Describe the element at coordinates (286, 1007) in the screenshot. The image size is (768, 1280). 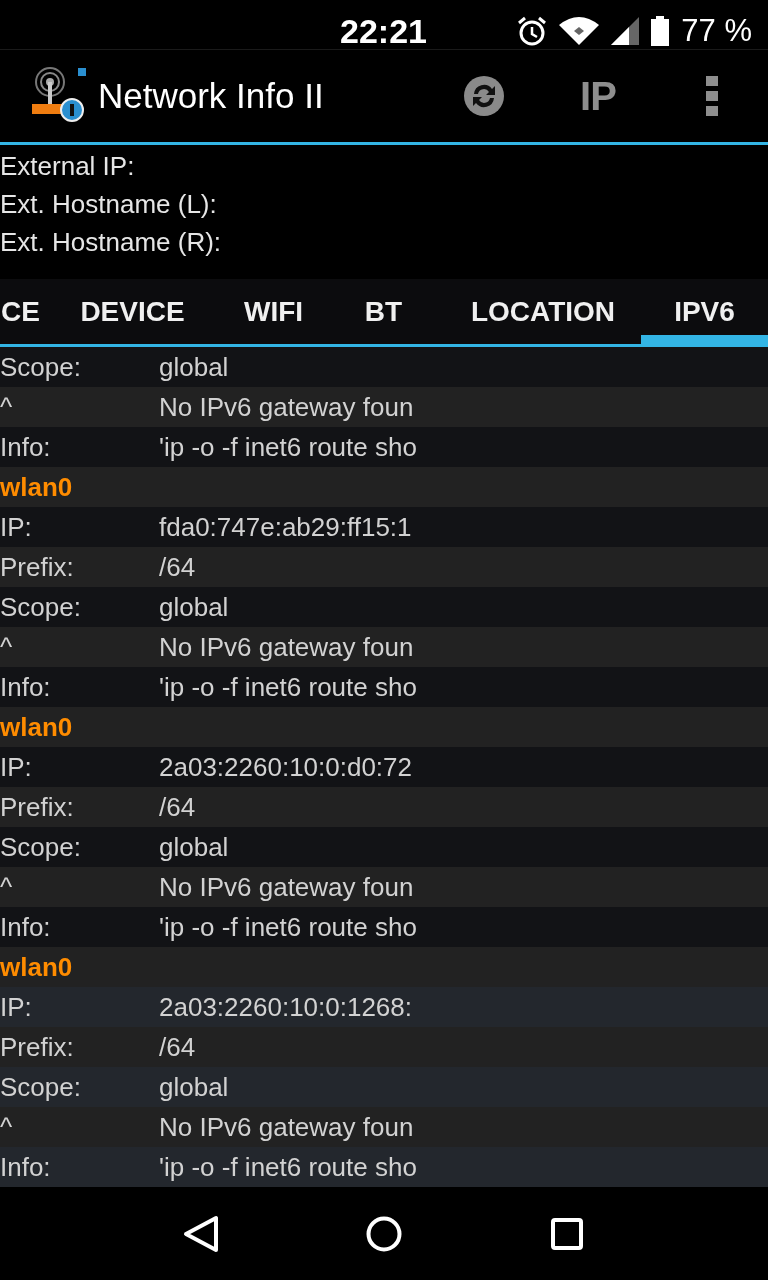
I see `field-value: 2a03:2260:10:0:1268:` at that location.